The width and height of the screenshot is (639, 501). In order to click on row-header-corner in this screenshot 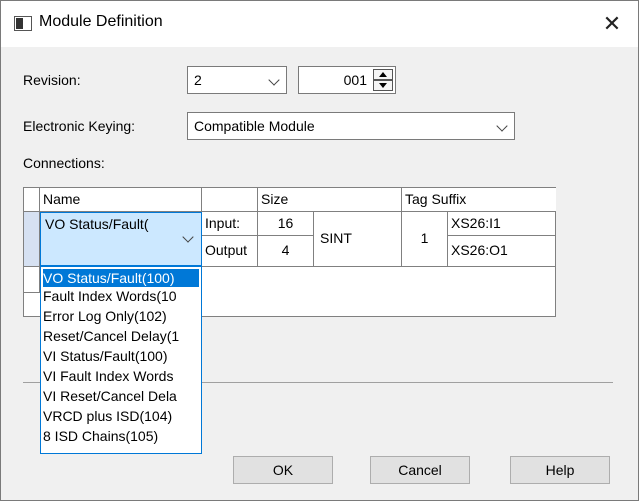, I will do `click(32, 200)`.